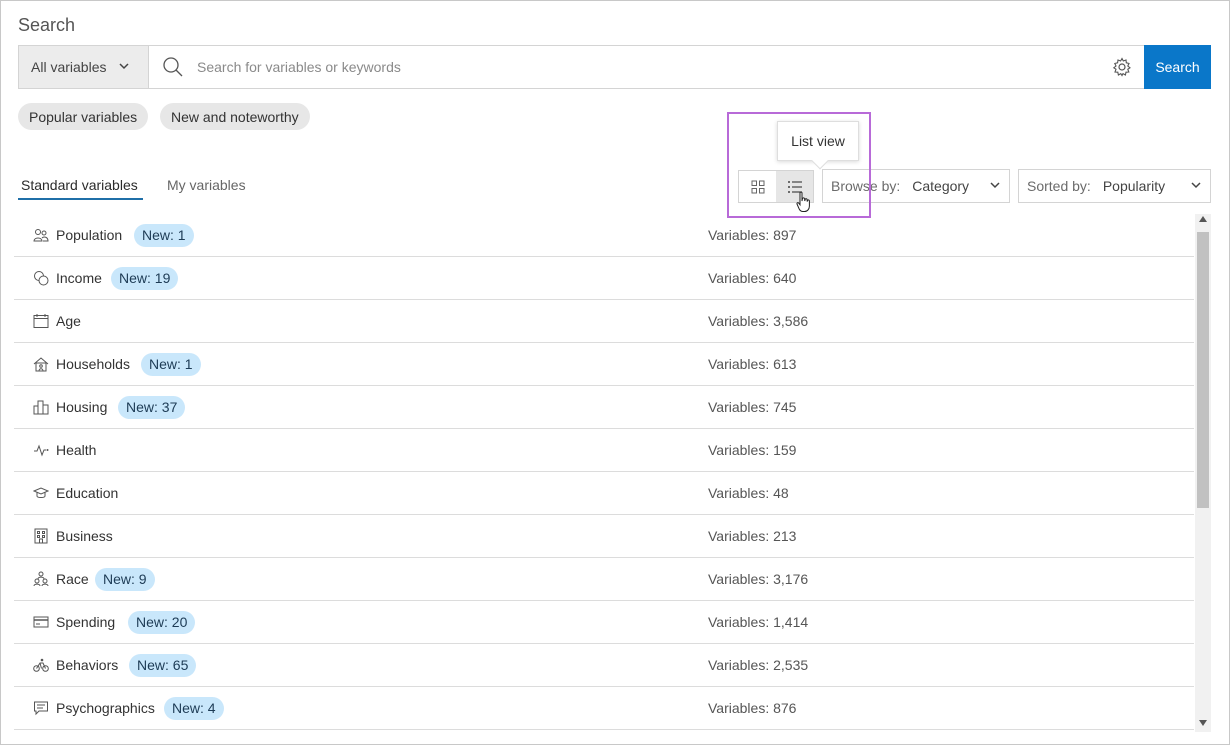  Describe the element at coordinates (235, 116) in the screenshot. I see `chip-new-and-noteworthy: New and noteworthy` at that location.